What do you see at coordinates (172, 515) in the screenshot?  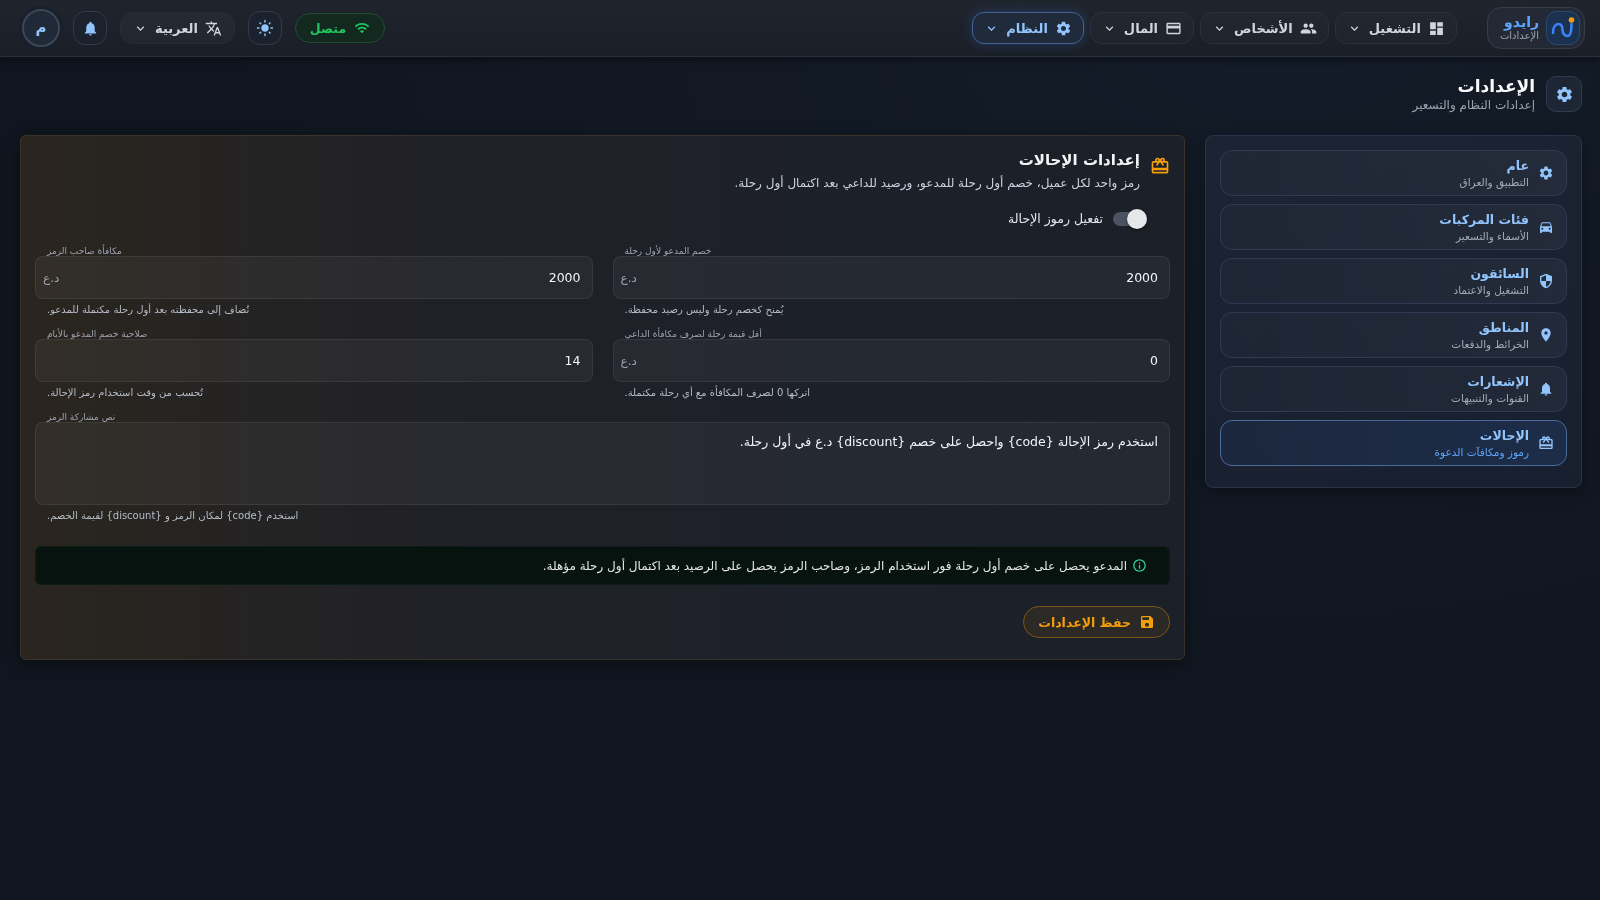 I see `field-hint: استخدم {code} لمكان الرمز و {discount} لقيمة الخصم.` at bounding box center [172, 515].